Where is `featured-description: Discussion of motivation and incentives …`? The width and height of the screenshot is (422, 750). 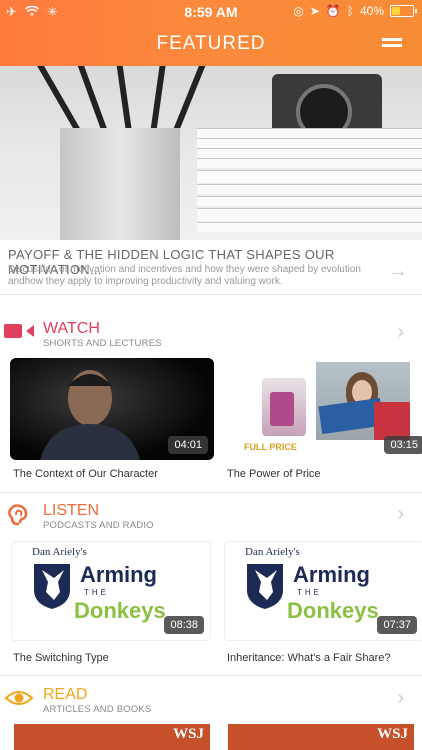 featured-description: Discussion of motivation and incentives … is located at coordinates (184, 275).